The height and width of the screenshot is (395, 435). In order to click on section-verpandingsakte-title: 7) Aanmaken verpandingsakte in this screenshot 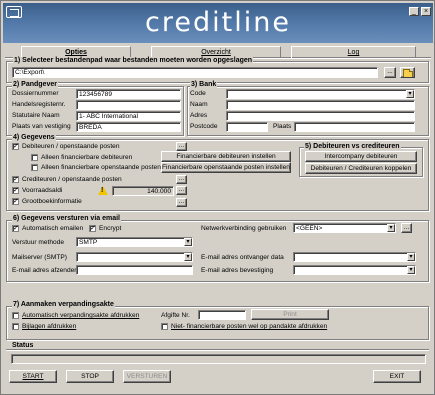, I will do `click(63, 304)`.